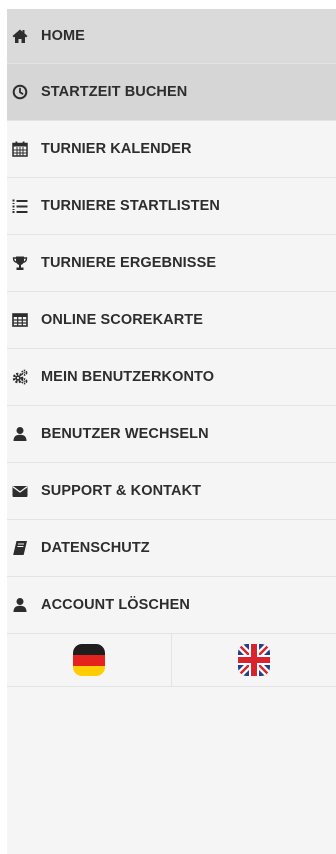  I want to click on menu-item-label: SUPPORT & KONTAKT, so click(121, 491).